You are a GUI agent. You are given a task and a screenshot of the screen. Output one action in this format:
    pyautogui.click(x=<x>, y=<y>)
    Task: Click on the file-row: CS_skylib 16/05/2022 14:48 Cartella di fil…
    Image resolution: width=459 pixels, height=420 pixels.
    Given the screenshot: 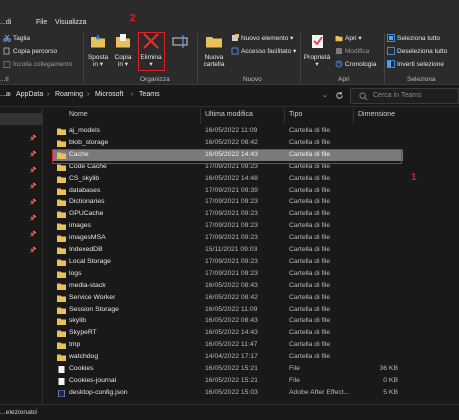 What is the action you would take?
    pyautogui.click(x=228, y=179)
    